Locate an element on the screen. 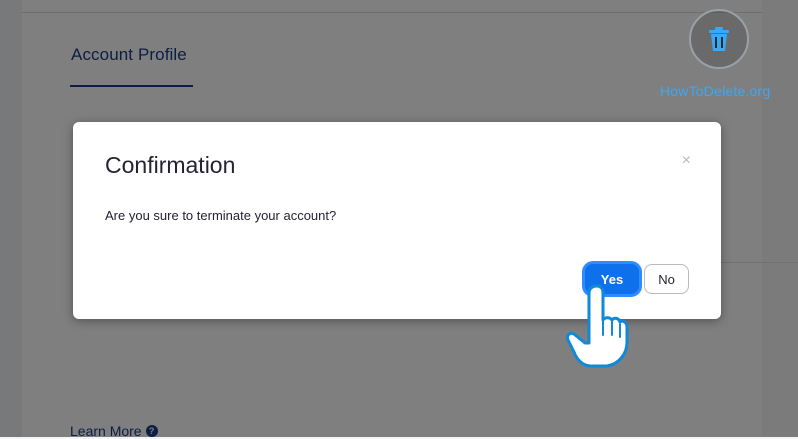 The width and height of the screenshot is (798, 439). trash-icon is located at coordinates (719, 39).